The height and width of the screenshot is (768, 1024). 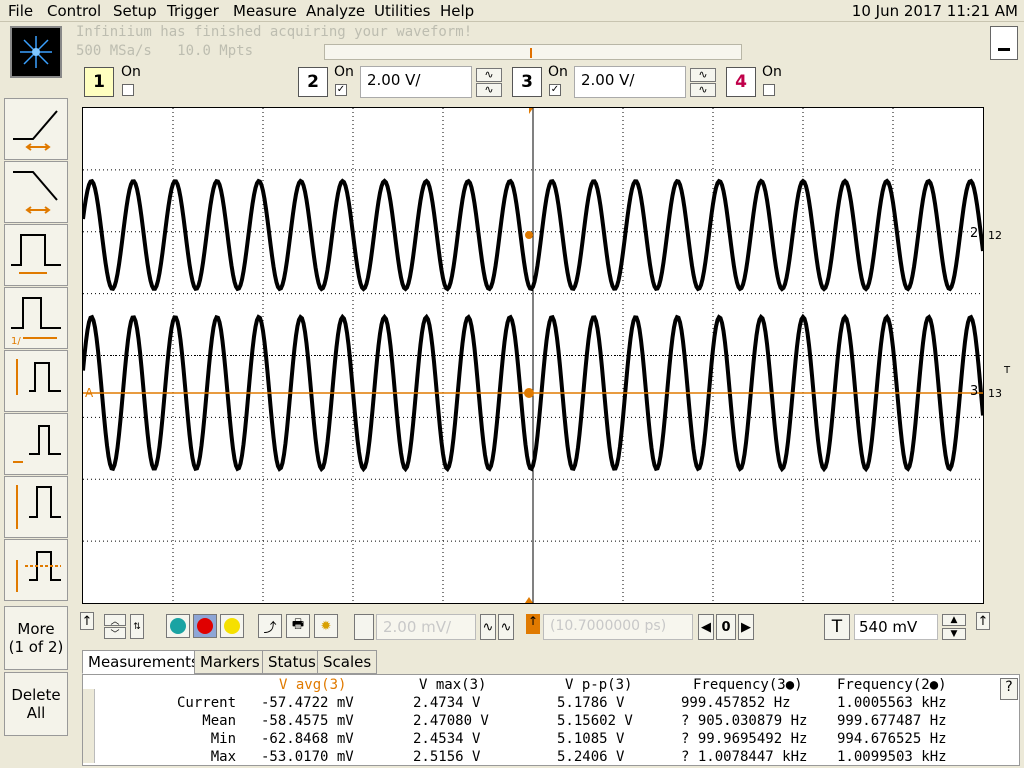 What do you see at coordinates (36, 129) in the screenshot?
I see `rising-edge-trigger-icon` at bounding box center [36, 129].